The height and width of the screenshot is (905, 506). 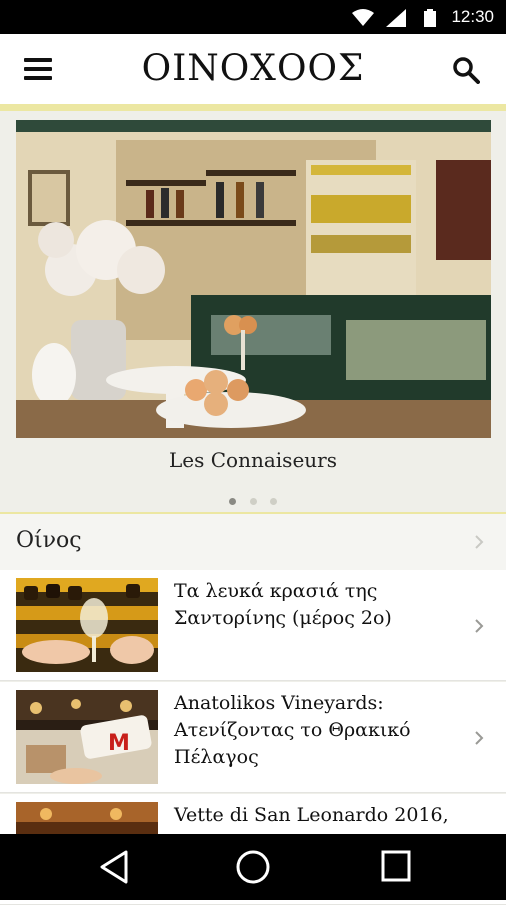 I want to click on section-header-wine: Οίνος, so click(x=253, y=542).